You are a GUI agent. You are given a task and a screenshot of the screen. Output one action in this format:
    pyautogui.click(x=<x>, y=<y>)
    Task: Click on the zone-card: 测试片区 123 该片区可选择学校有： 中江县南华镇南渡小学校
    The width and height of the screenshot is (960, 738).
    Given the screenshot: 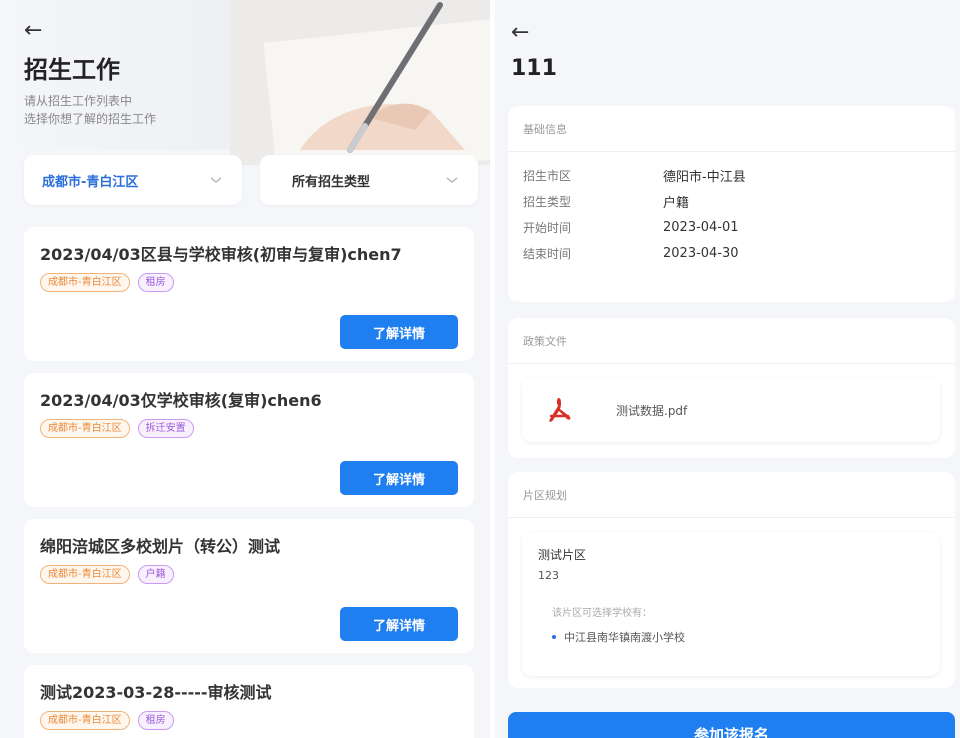 What is the action you would take?
    pyautogui.click(x=731, y=604)
    